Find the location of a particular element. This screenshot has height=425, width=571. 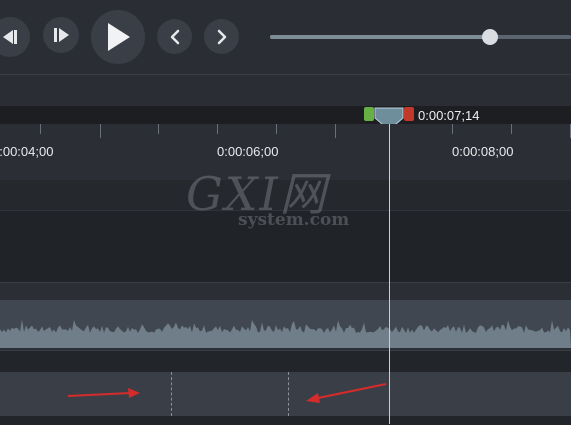

next-button is located at coordinates (221, 36).